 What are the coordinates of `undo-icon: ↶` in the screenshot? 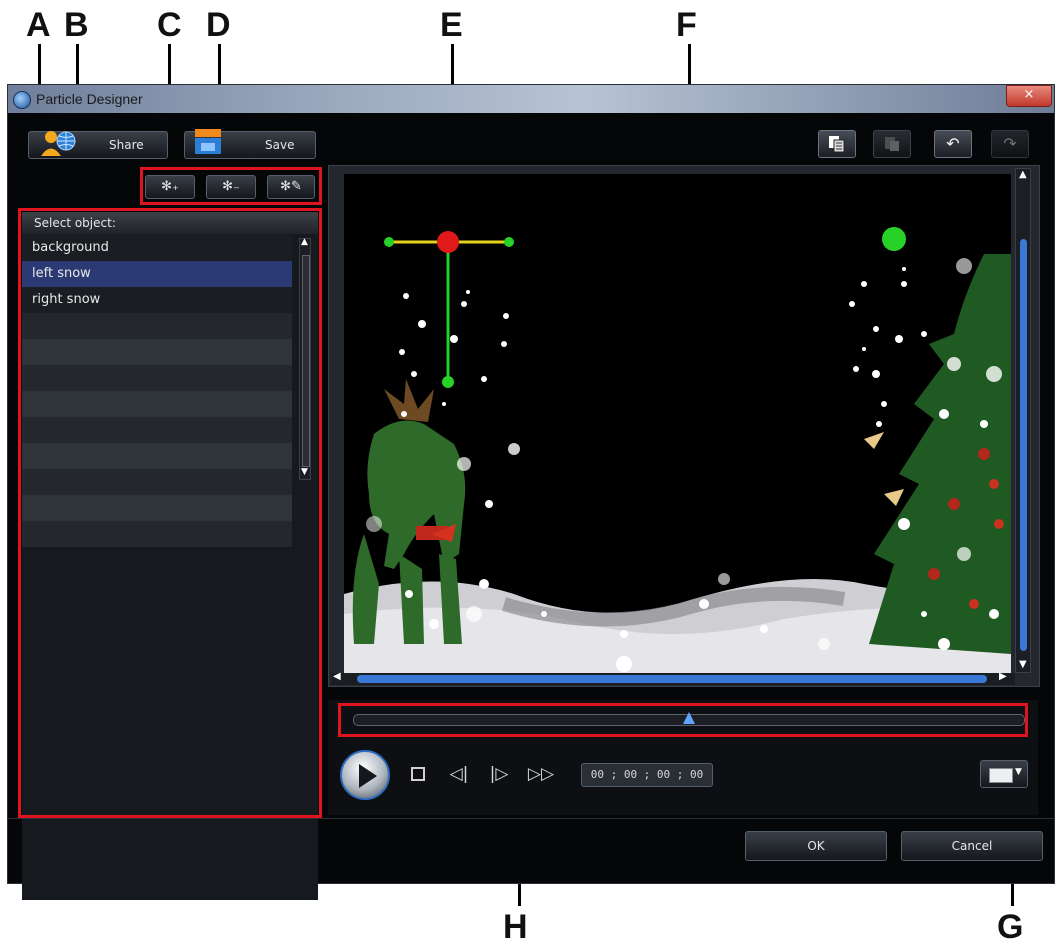 It's located at (953, 143).